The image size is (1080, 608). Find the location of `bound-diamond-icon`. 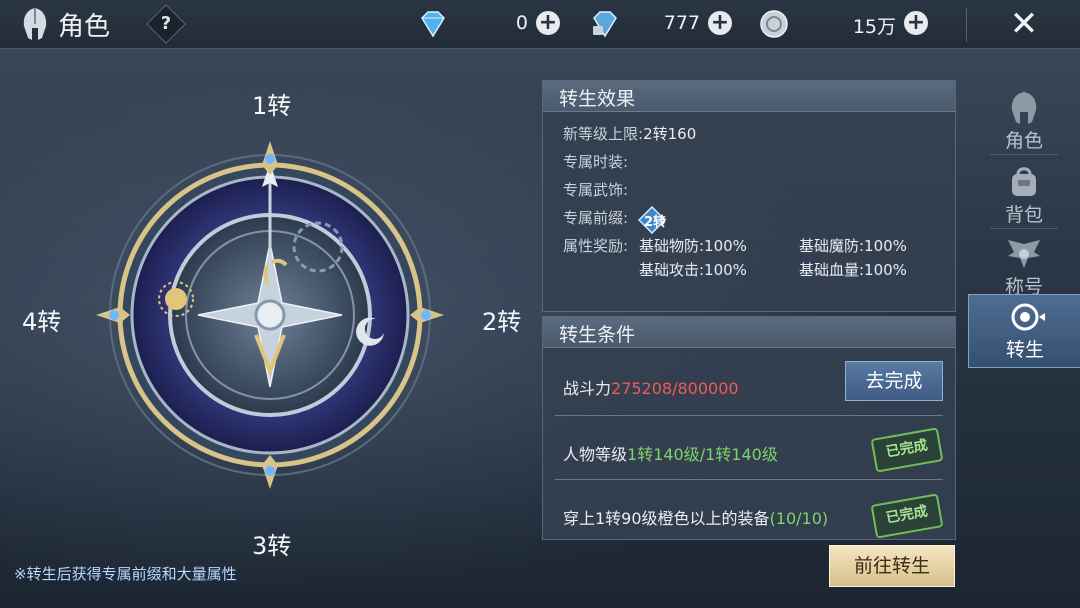

bound-diamond-icon is located at coordinates (605, 24).